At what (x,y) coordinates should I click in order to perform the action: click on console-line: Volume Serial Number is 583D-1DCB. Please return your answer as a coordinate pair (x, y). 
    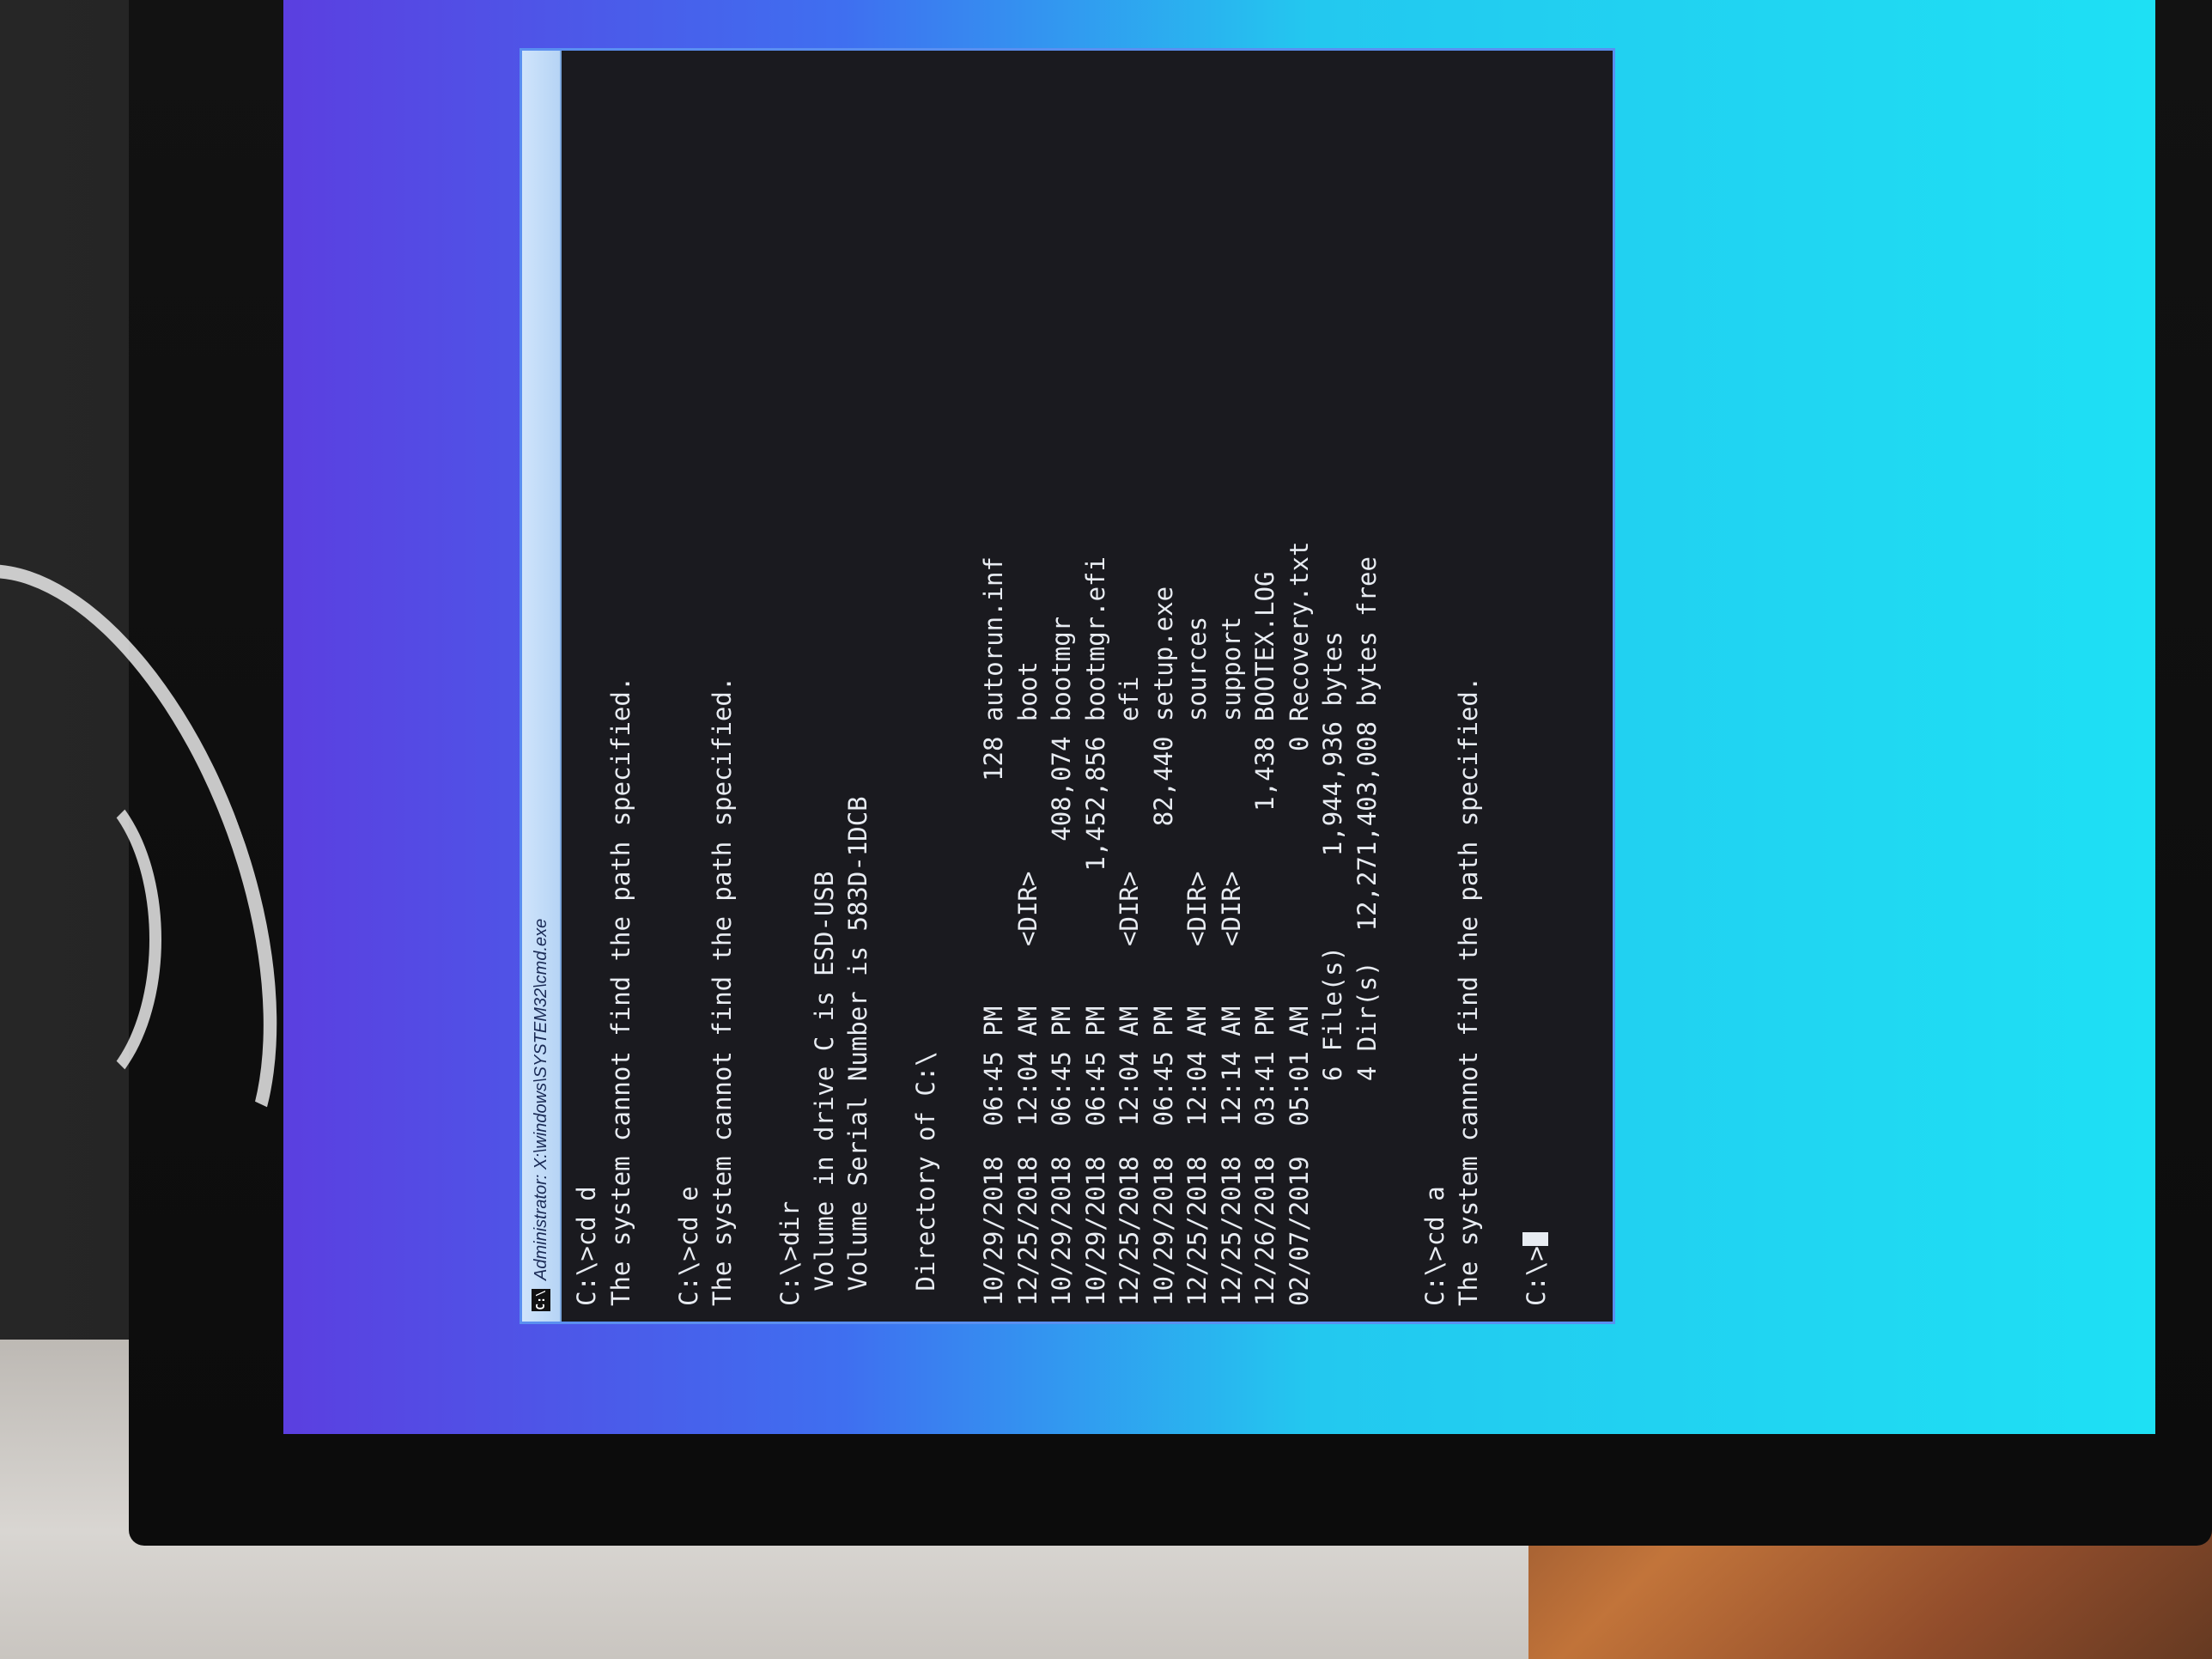
    Looking at the image, I should click on (858, 1051).